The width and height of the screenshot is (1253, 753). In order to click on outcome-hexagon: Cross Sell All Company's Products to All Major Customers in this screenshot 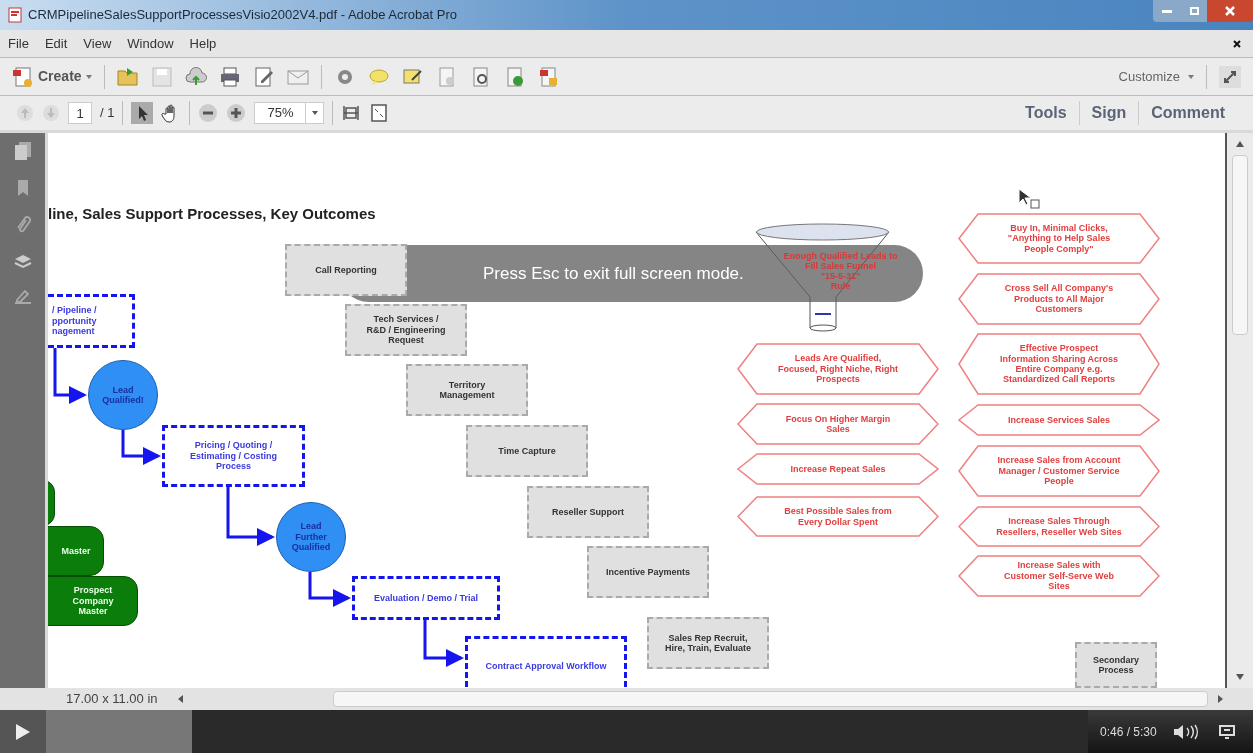, I will do `click(1059, 299)`.